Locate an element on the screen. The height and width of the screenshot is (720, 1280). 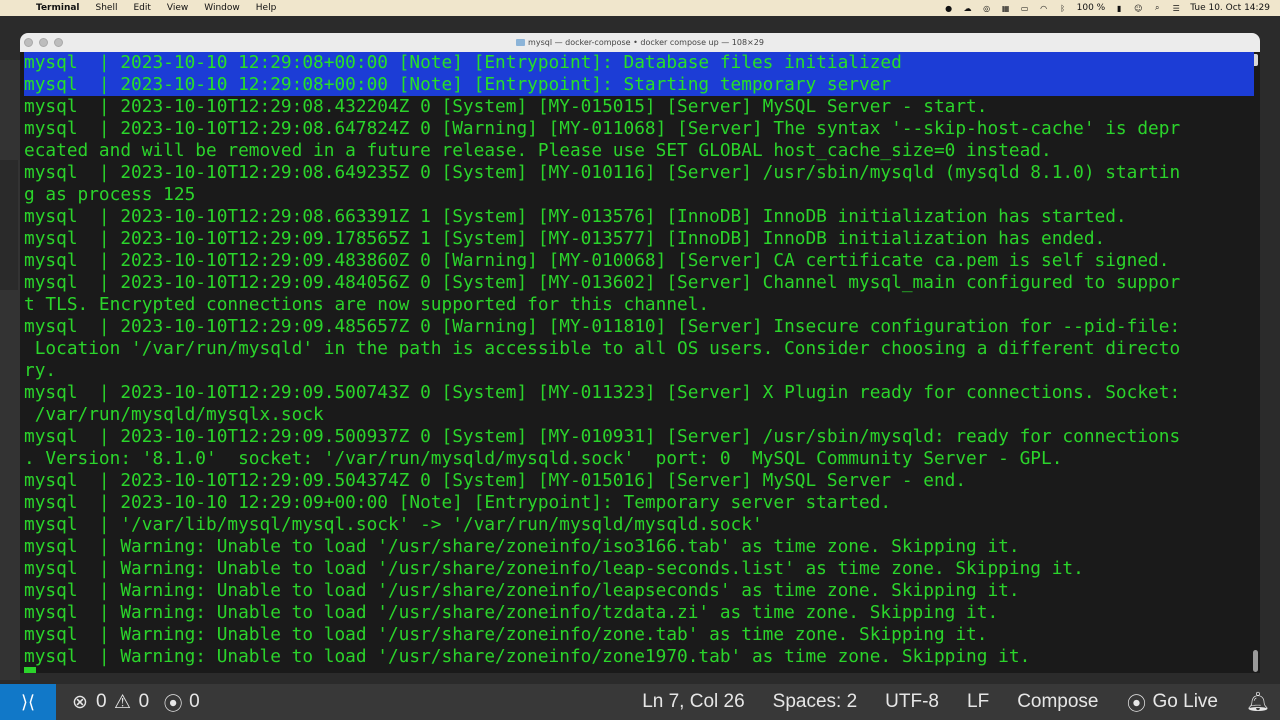
indentation-button: Spaces: 2 is located at coordinates (815, 702).